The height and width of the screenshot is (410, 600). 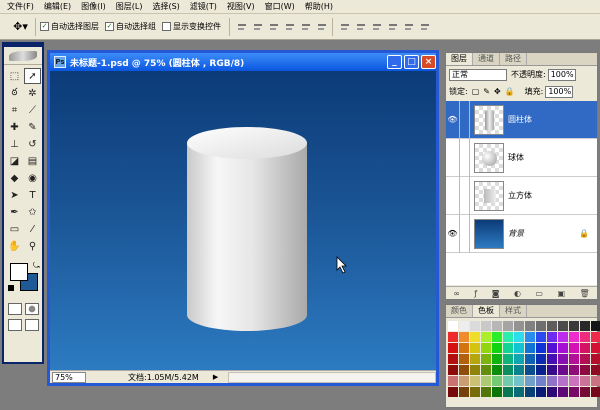 I want to click on swap-colors-icon: ⤿, so click(x=36, y=266).